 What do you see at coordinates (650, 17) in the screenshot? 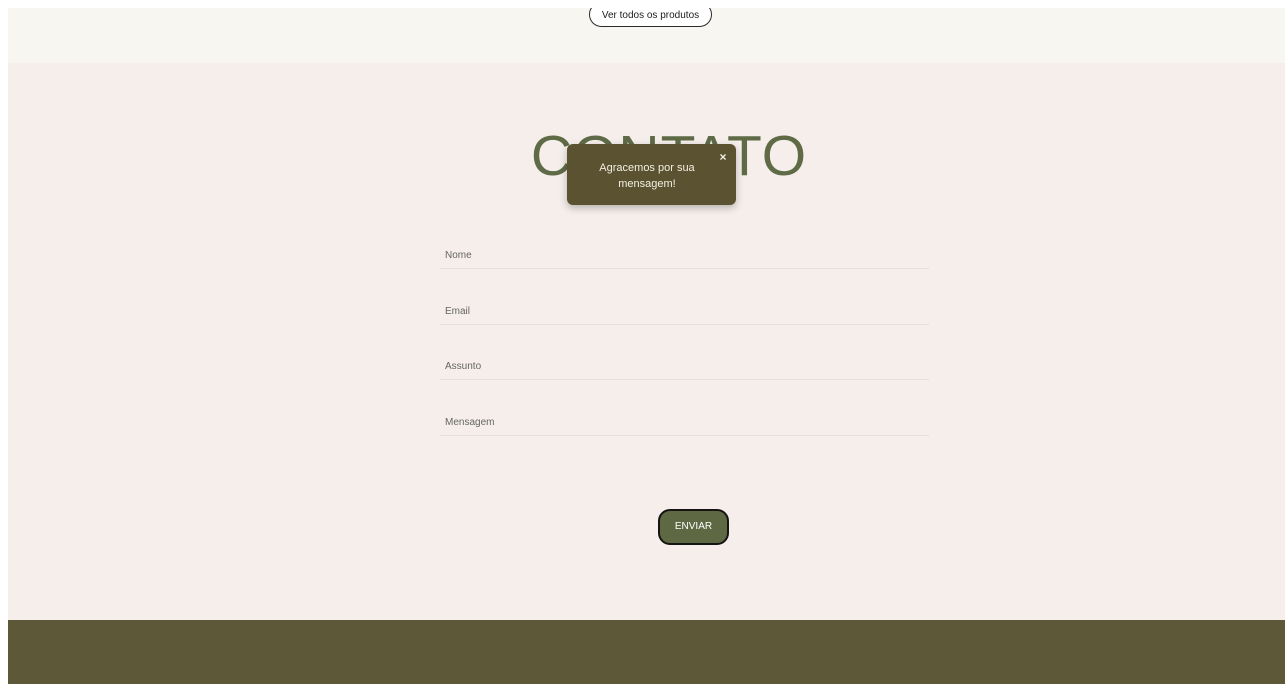
I see `view-all-products-button: Ver todos os produtos` at bounding box center [650, 17].